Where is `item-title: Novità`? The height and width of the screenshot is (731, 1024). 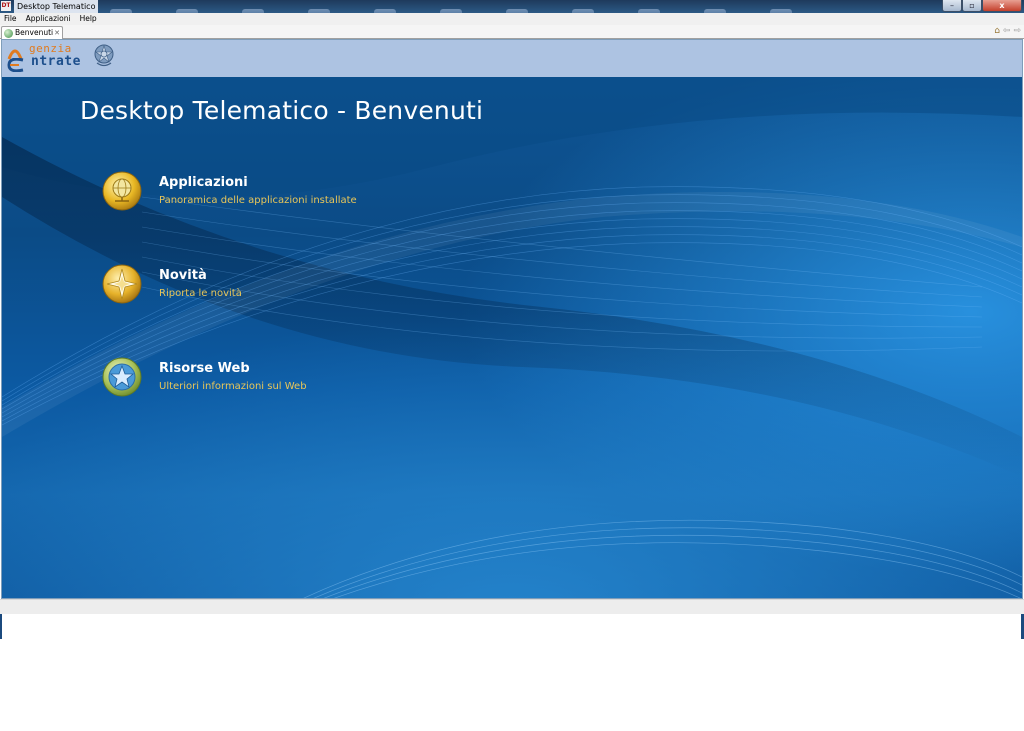 item-title: Novità is located at coordinates (183, 275).